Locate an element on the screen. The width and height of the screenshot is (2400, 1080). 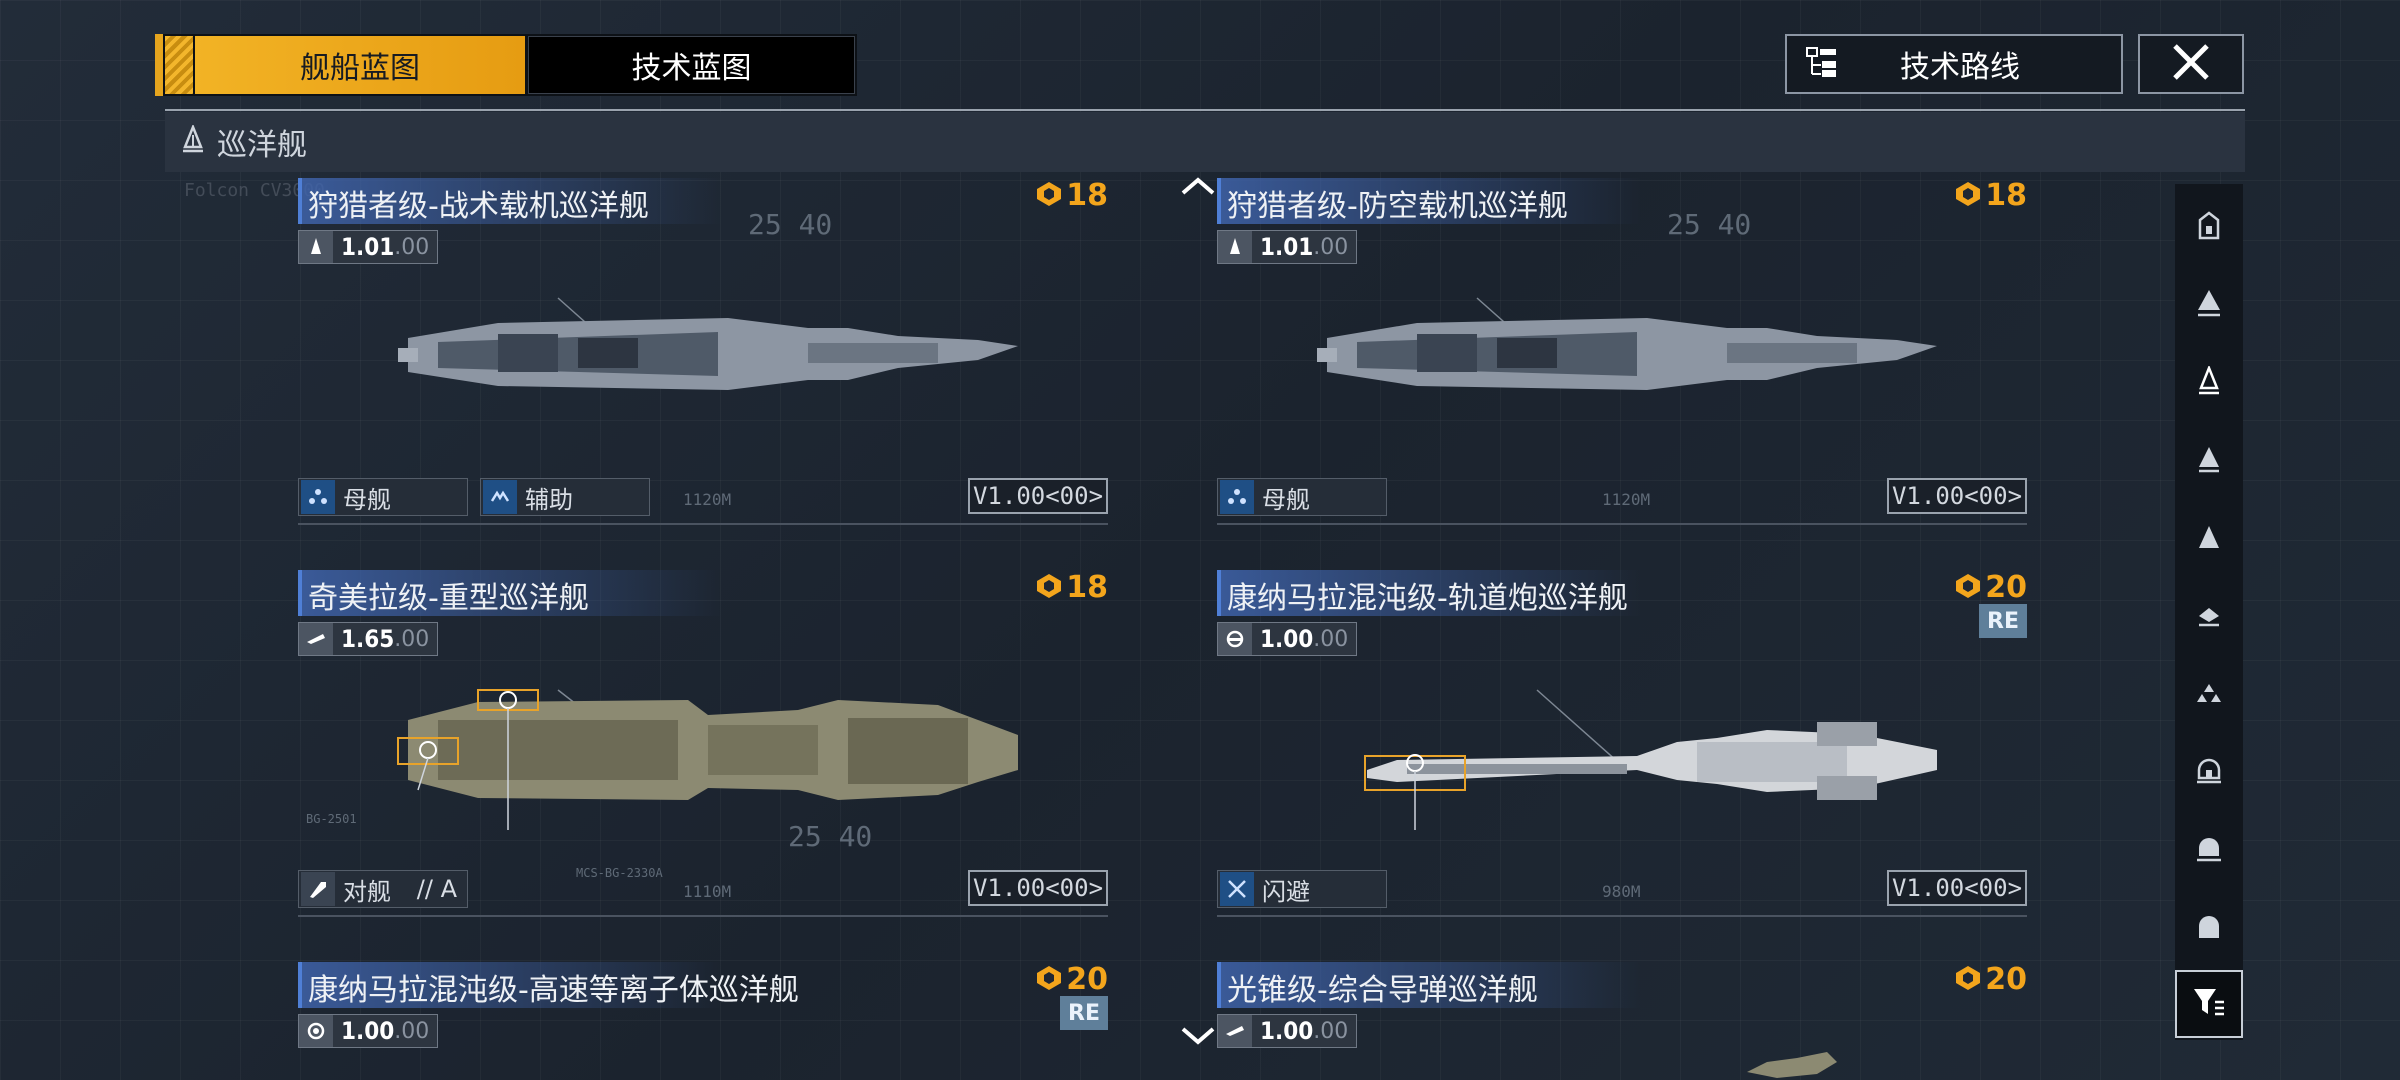
fighter-icon is located at coordinates (1235, 247).